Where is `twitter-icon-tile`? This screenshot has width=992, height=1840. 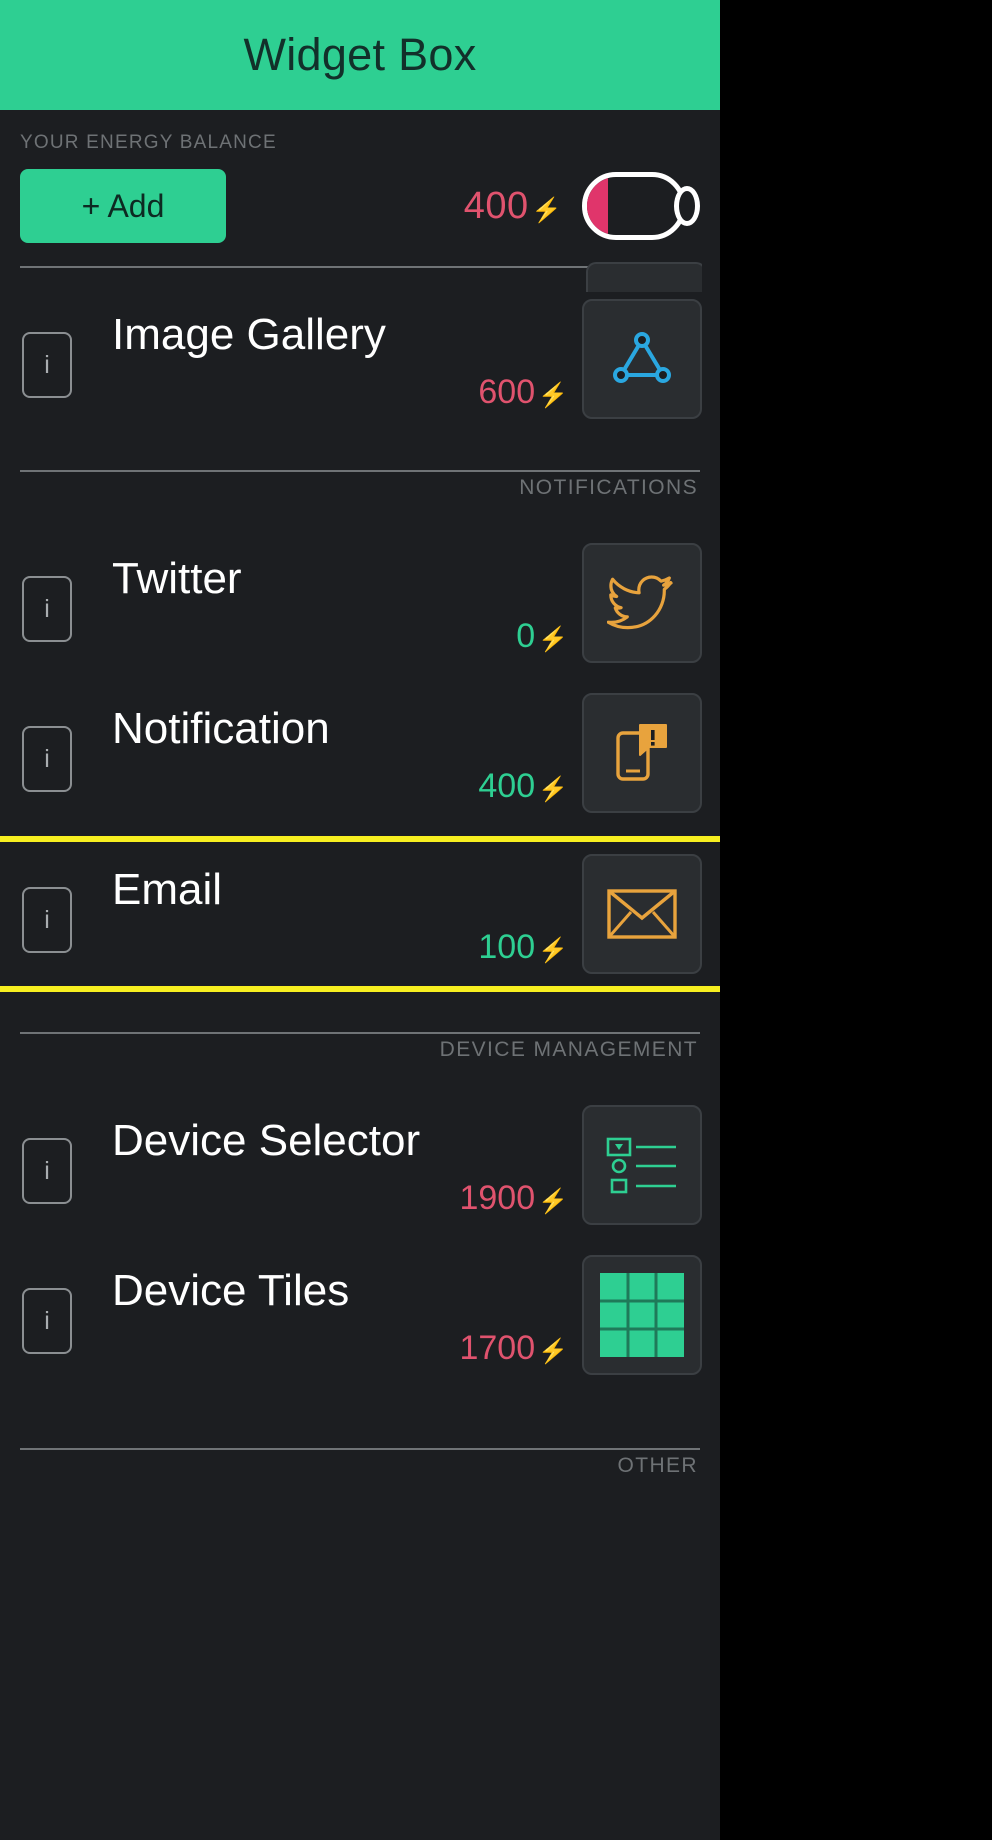 twitter-icon-tile is located at coordinates (642, 603).